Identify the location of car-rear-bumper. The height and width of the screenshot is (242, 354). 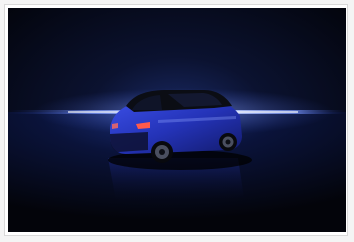
(129, 142).